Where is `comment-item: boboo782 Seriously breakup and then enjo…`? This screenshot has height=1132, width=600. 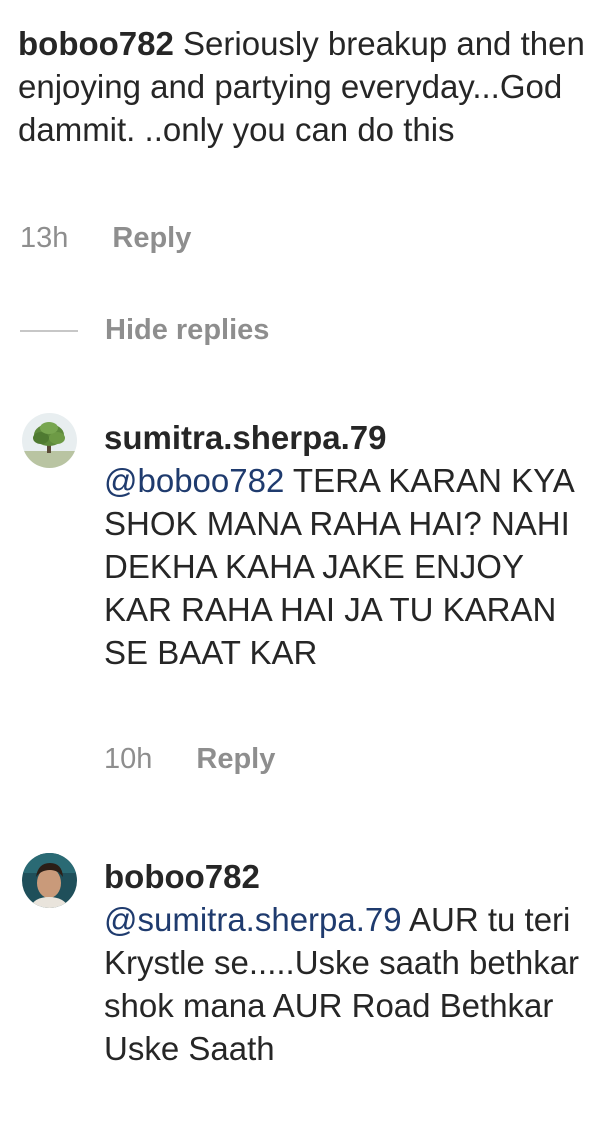
comment-item: boboo782 Seriously breakup and then enjo… is located at coordinates (303, 86).